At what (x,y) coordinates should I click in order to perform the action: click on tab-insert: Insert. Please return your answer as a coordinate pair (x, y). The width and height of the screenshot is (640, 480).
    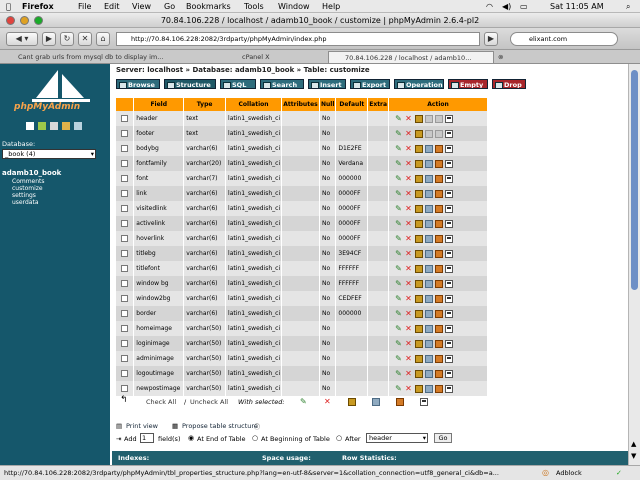
    Looking at the image, I should click on (327, 84).